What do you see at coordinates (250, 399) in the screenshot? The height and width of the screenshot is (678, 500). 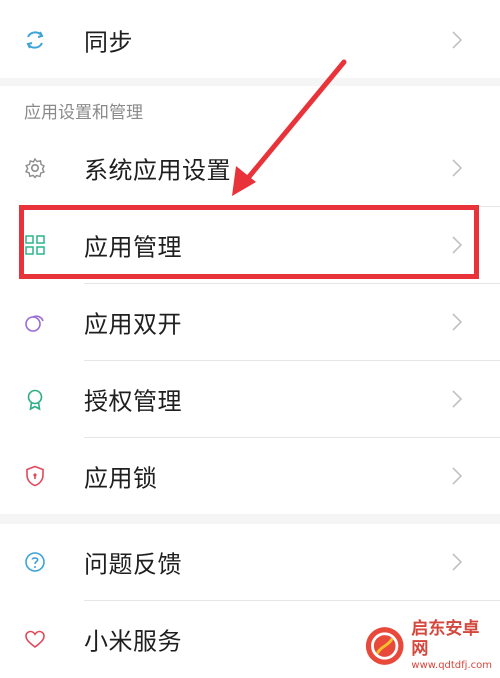 I see `settings-item-permissions: 授权管理` at bounding box center [250, 399].